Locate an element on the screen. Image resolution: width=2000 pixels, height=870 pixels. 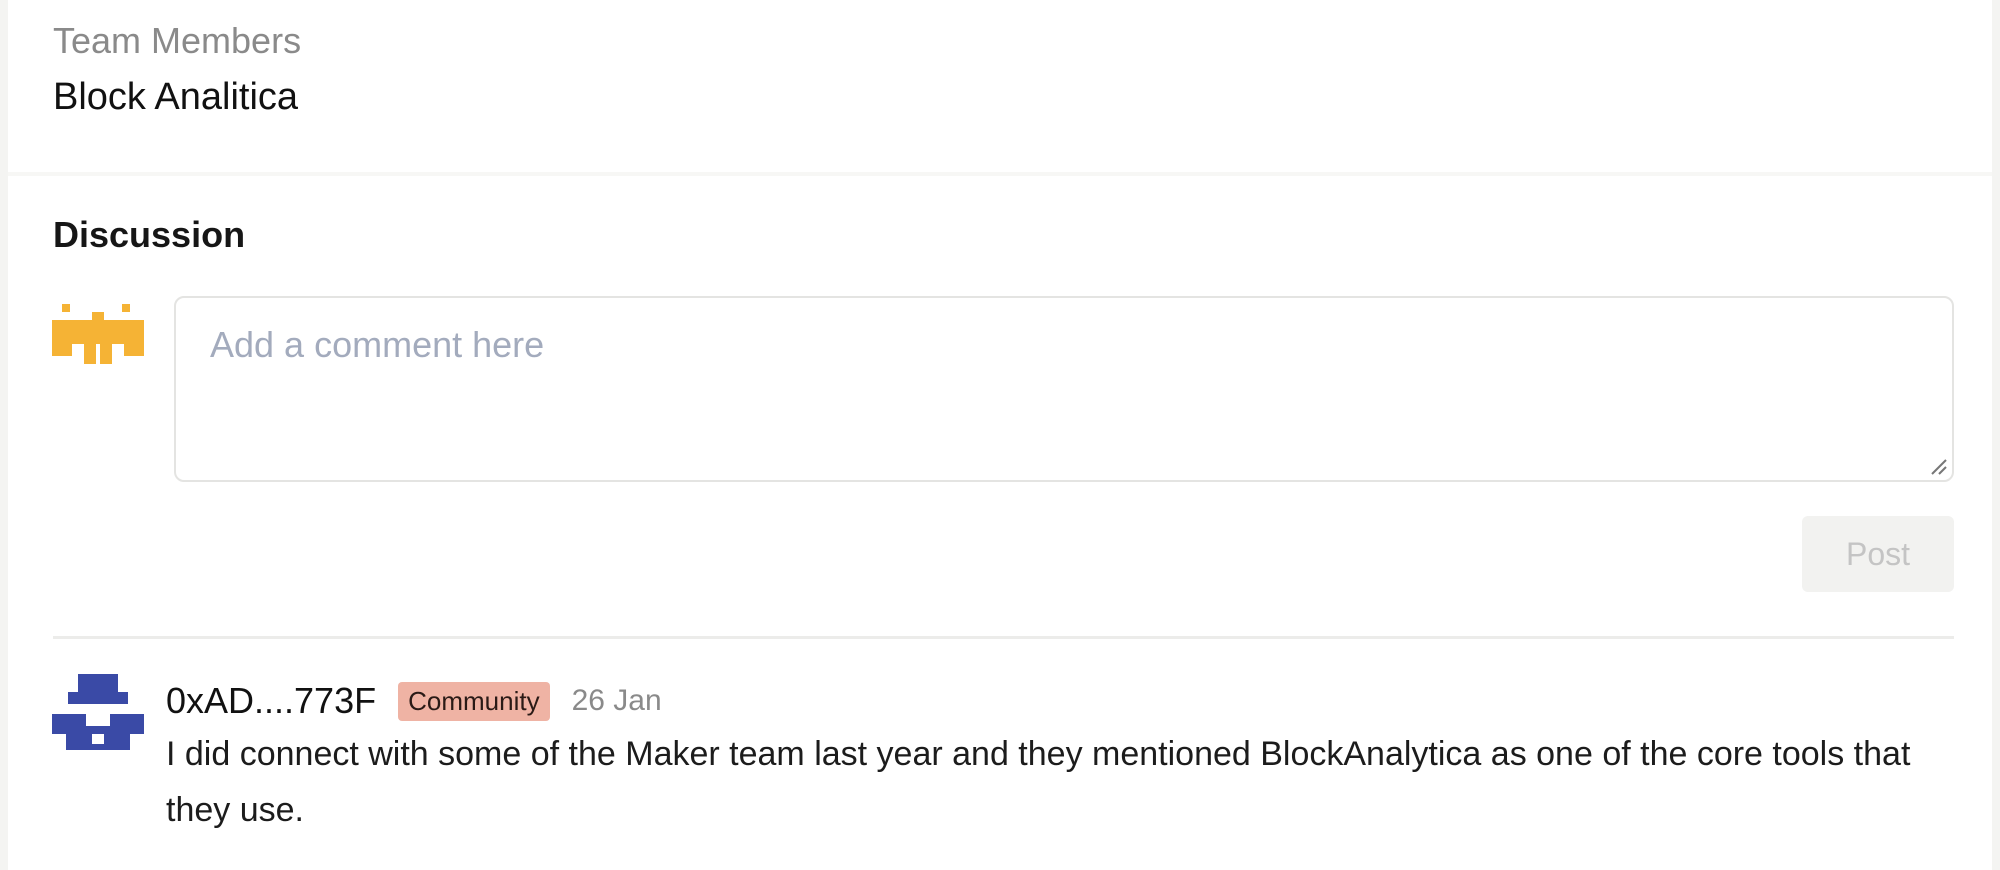
discussion-title: Discussion is located at coordinates (149, 234).